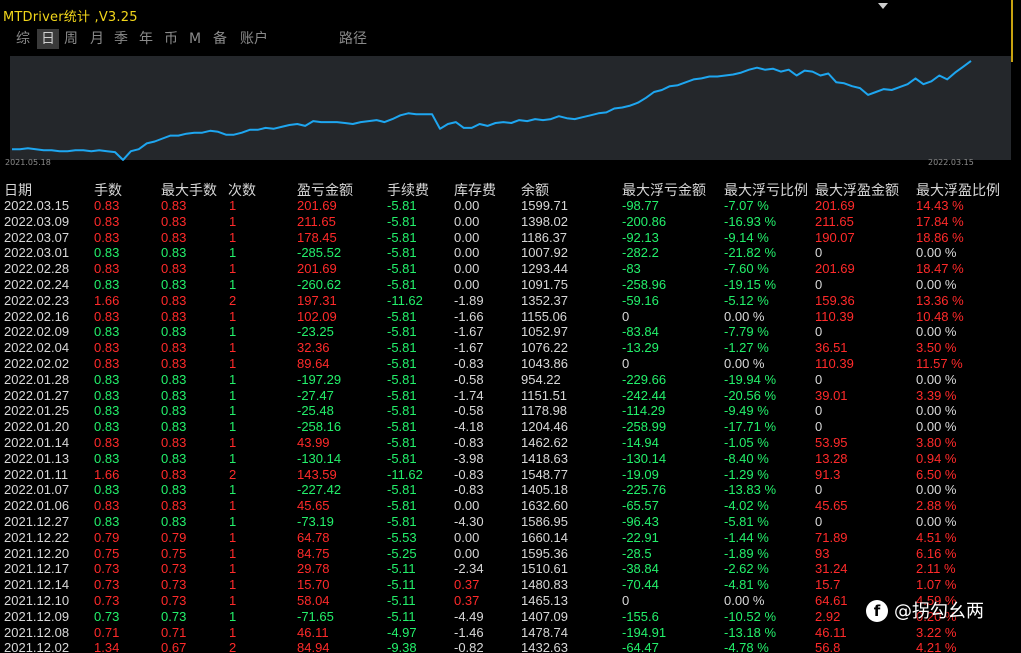 The width and height of the screenshot is (1021, 653). What do you see at coordinates (107, 411) in the screenshot?
I see `table-cell-1: 0.83` at bounding box center [107, 411].